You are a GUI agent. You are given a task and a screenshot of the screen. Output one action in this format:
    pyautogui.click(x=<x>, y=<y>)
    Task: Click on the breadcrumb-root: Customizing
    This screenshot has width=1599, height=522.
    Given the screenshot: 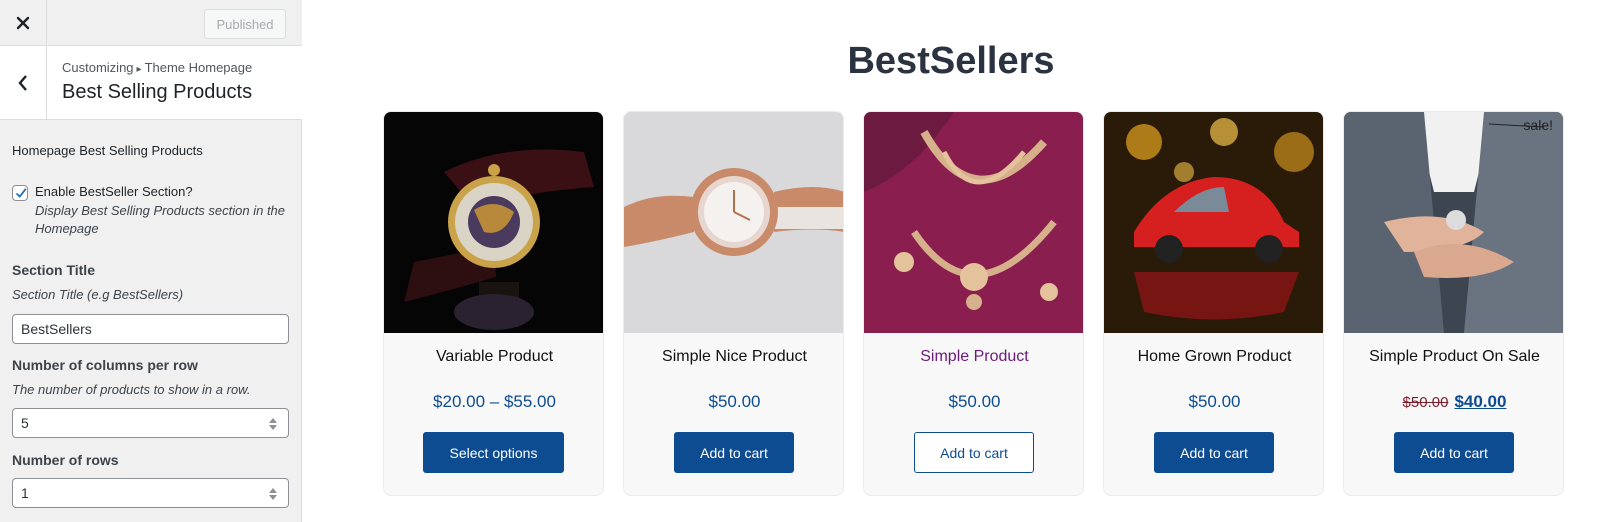 What is the action you would take?
    pyautogui.click(x=98, y=67)
    